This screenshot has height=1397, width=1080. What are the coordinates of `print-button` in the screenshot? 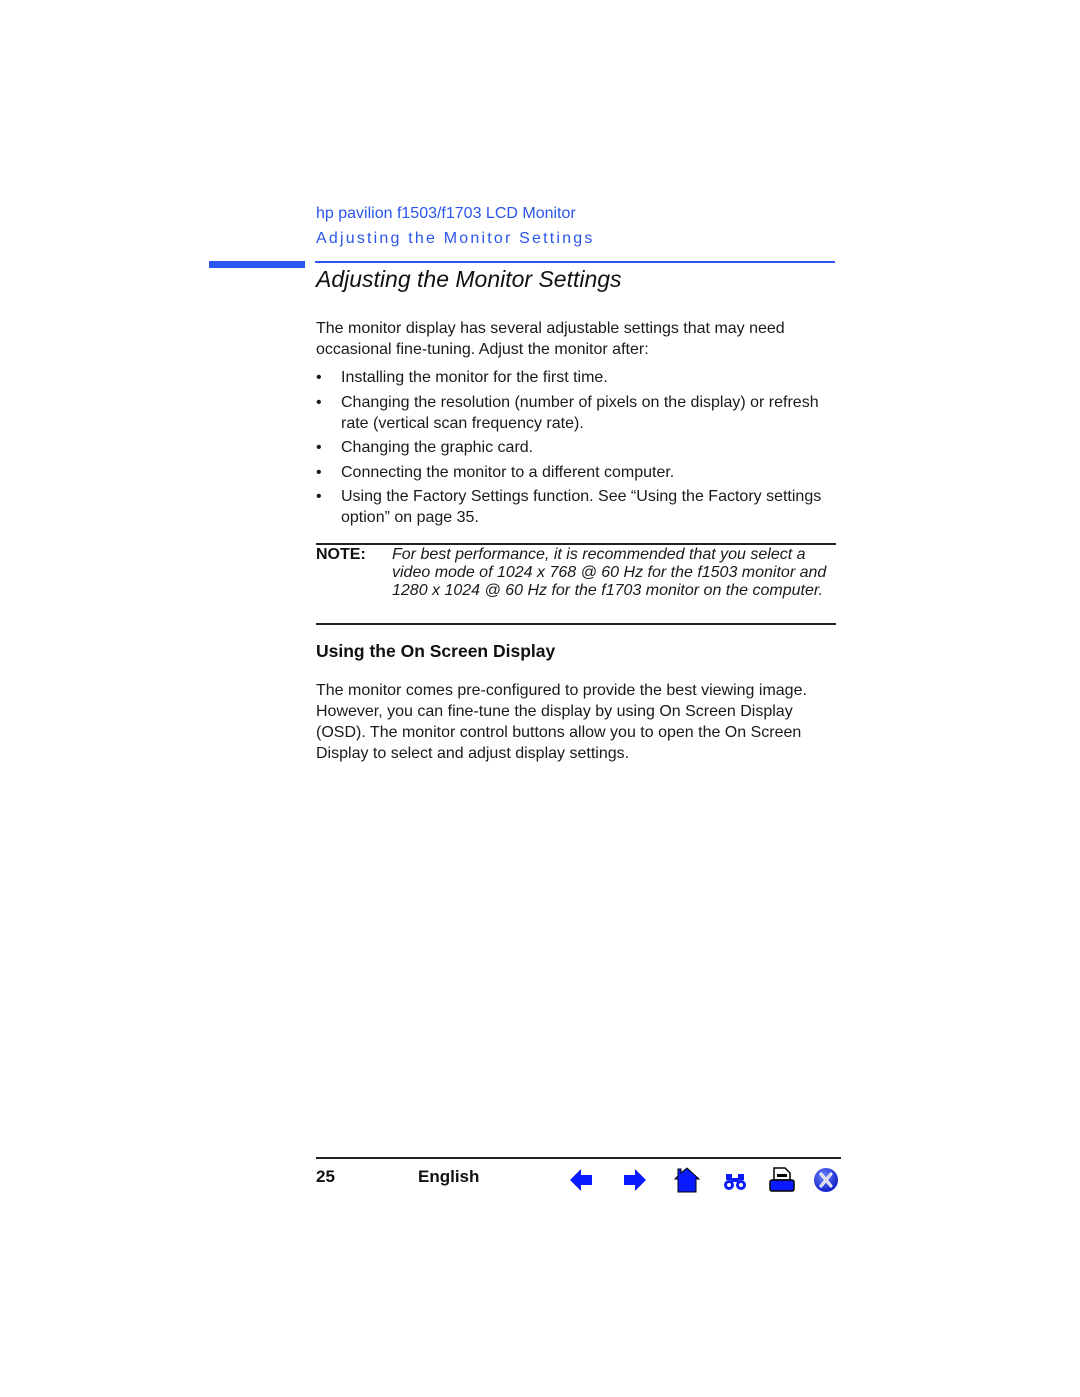 It's located at (782, 1180).